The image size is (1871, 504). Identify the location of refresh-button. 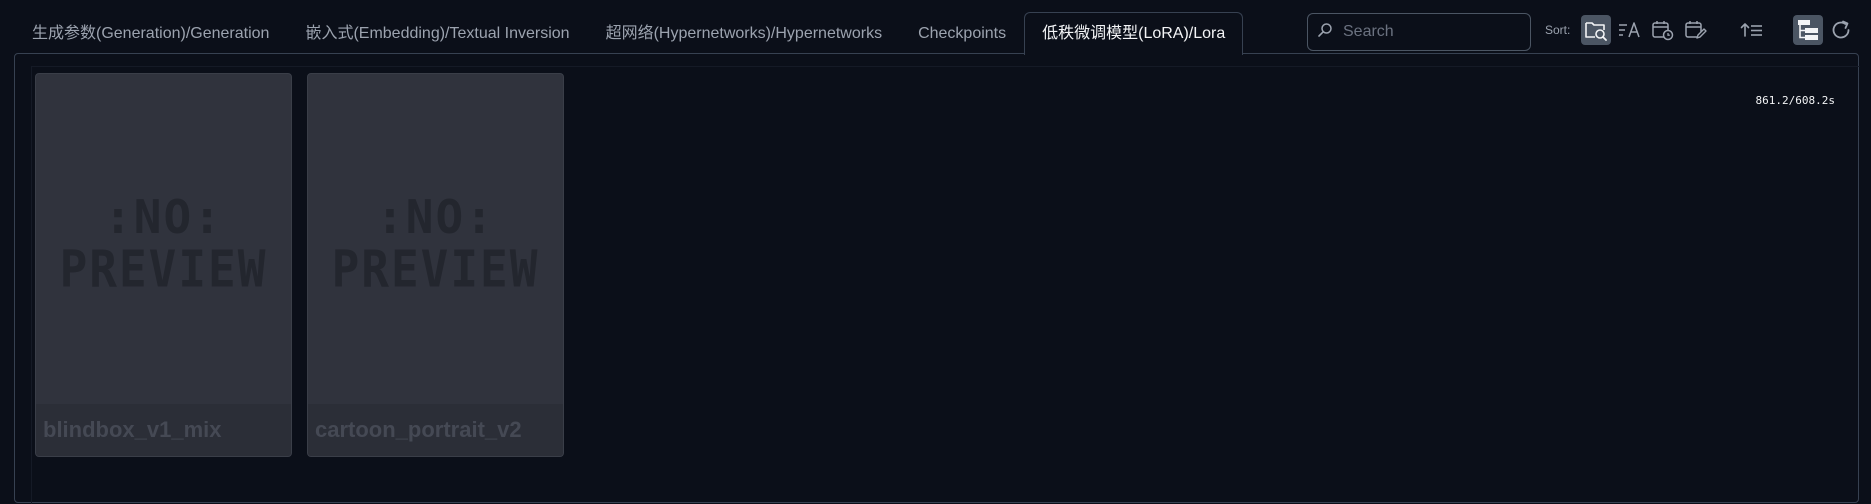
(1841, 30).